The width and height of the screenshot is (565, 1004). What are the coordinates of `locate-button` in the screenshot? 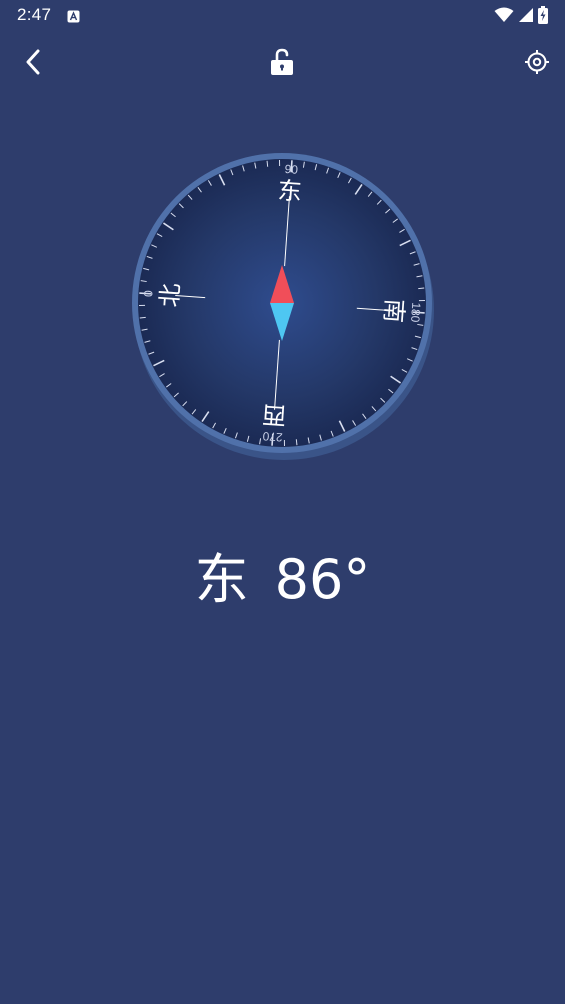 It's located at (537, 64).